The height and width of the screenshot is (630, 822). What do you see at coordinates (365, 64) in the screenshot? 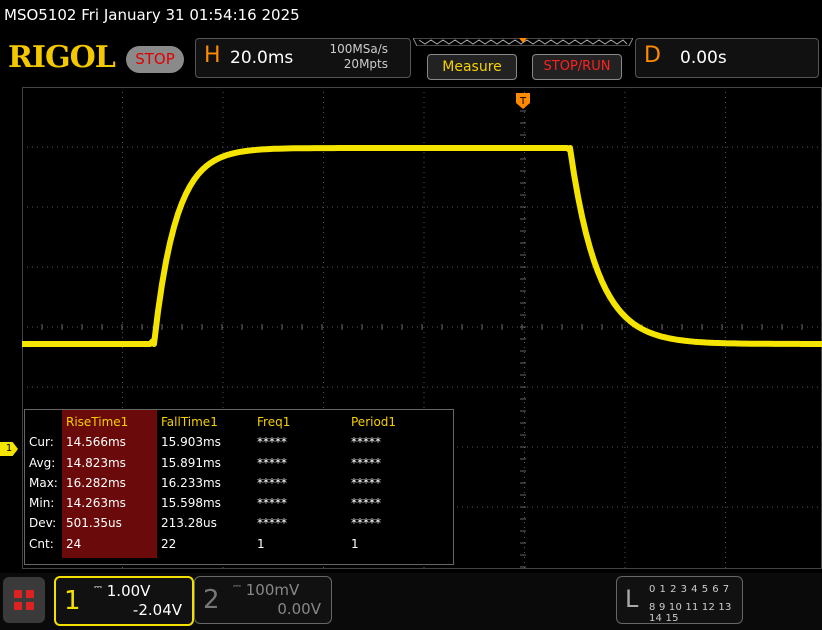
I see `memory-depth: 20Mpts` at bounding box center [365, 64].